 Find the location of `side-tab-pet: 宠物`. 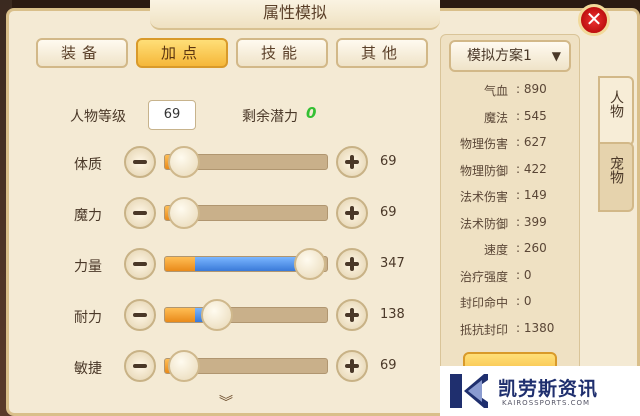

side-tab-pet: 宠物 is located at coordinates (616, 177).